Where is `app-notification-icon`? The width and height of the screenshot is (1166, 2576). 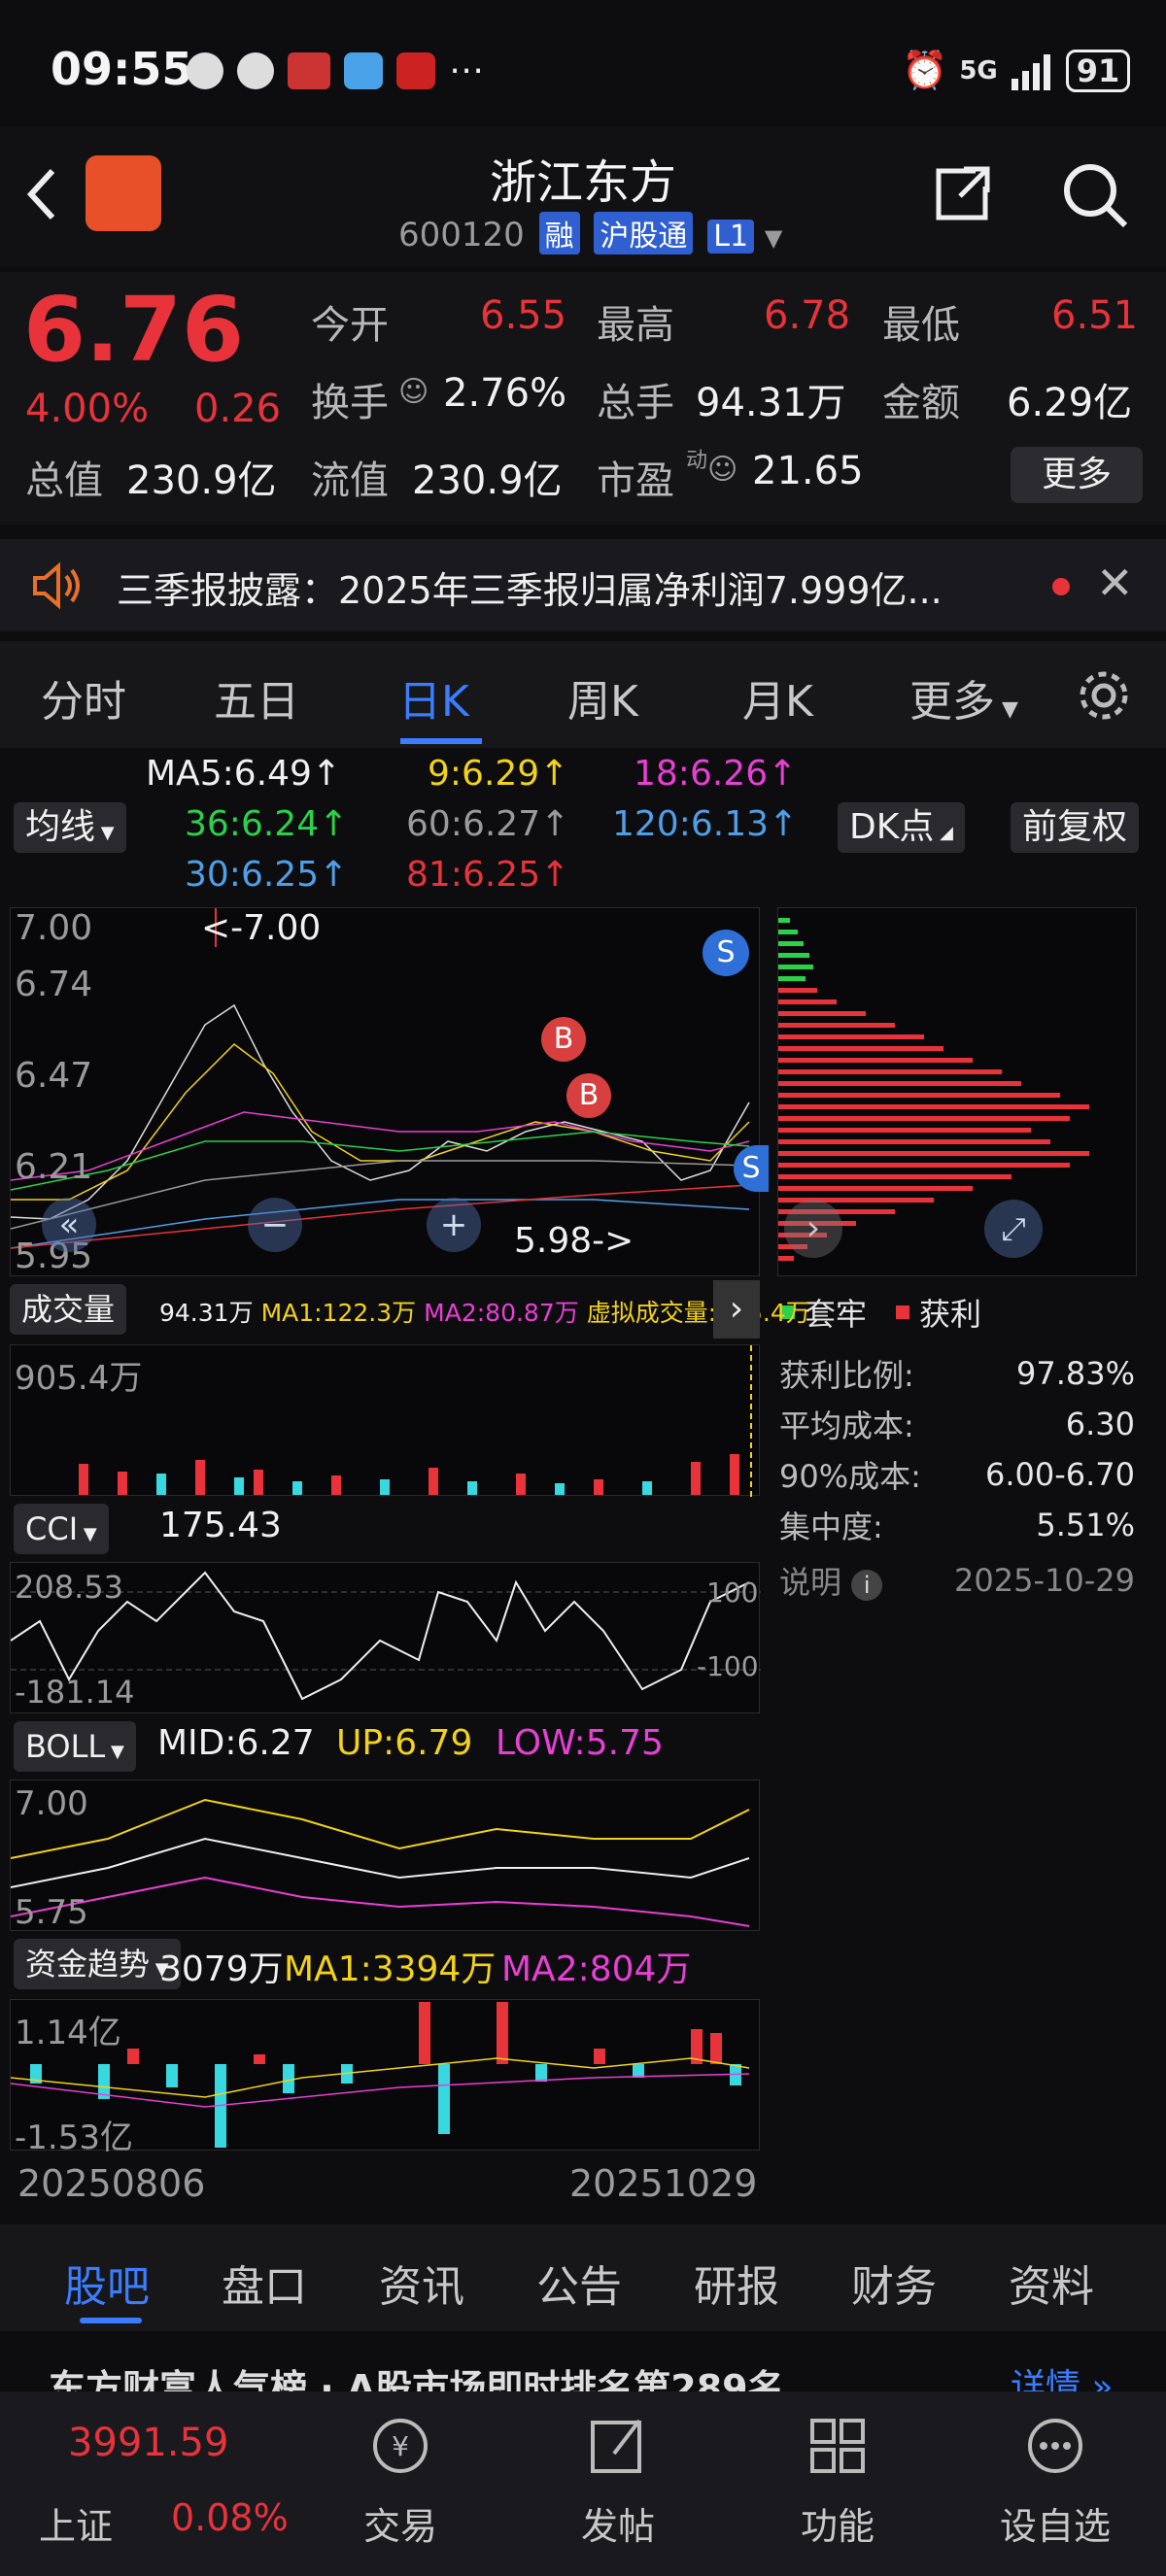 app-notification-icon is located at coordinates (255, 70).